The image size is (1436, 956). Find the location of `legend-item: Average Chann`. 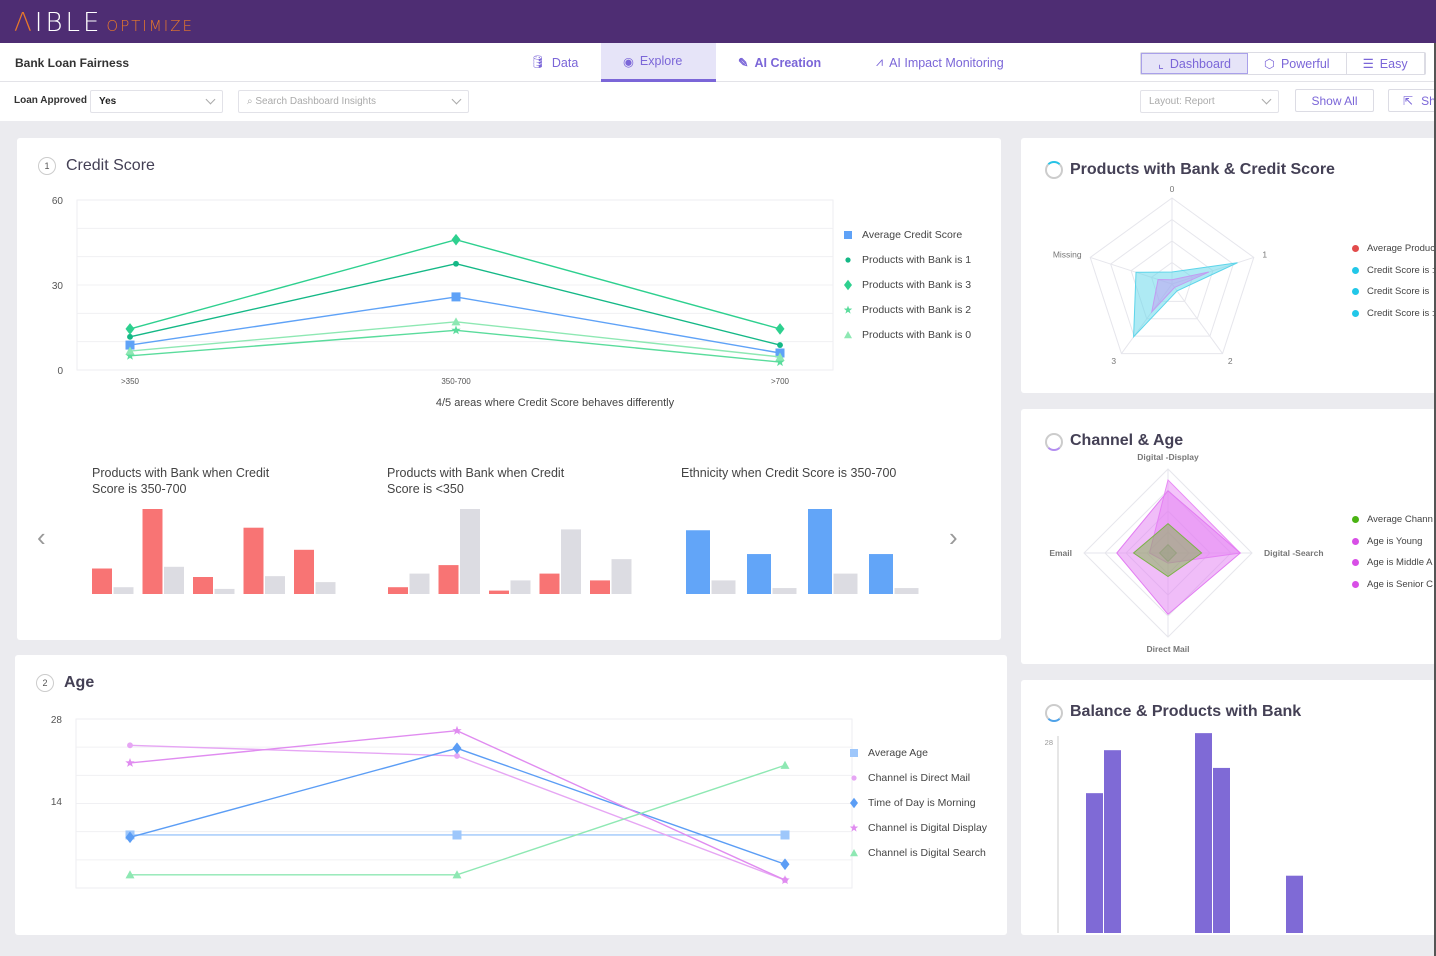

legend-item: Average Chann is located at coordinates (1392, 520).